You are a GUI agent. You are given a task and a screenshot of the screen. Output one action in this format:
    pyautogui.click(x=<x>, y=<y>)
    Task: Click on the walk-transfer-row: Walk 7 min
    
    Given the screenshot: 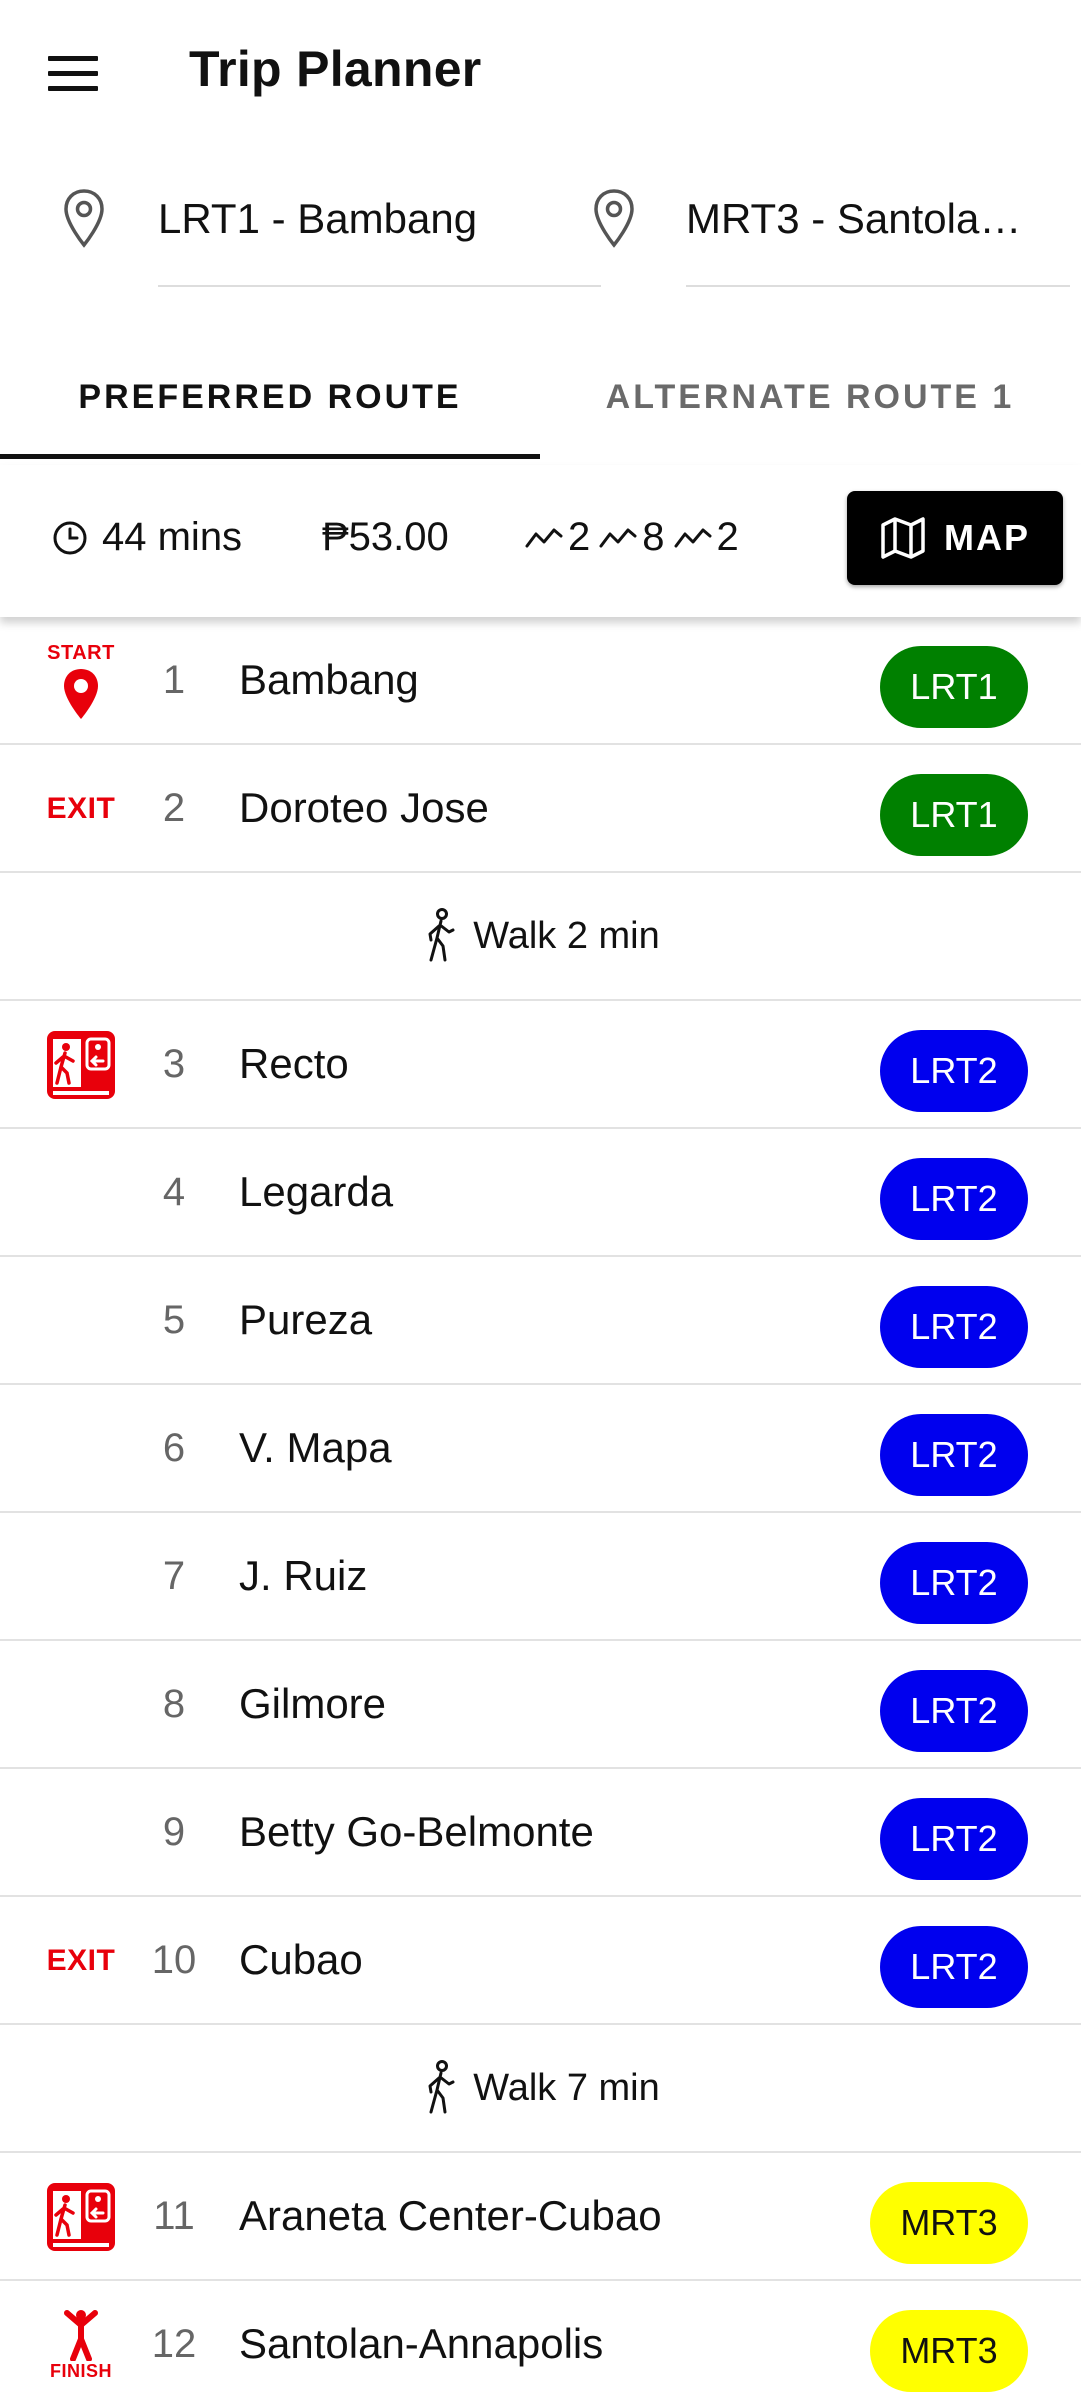 What is the action you would take?
    pyautogui.click(x=540, y=2089)
    